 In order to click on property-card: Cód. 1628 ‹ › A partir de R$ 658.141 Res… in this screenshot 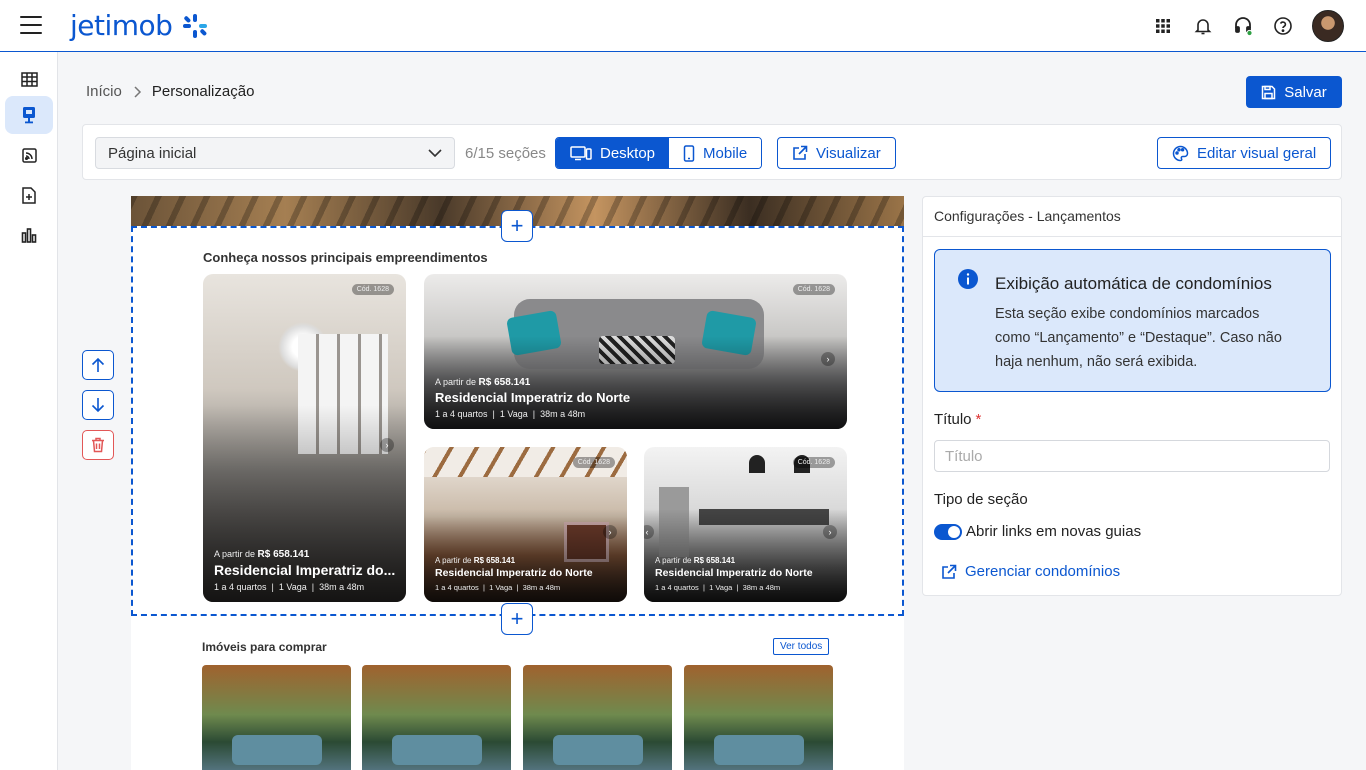, I will do `click(745, 524)`.